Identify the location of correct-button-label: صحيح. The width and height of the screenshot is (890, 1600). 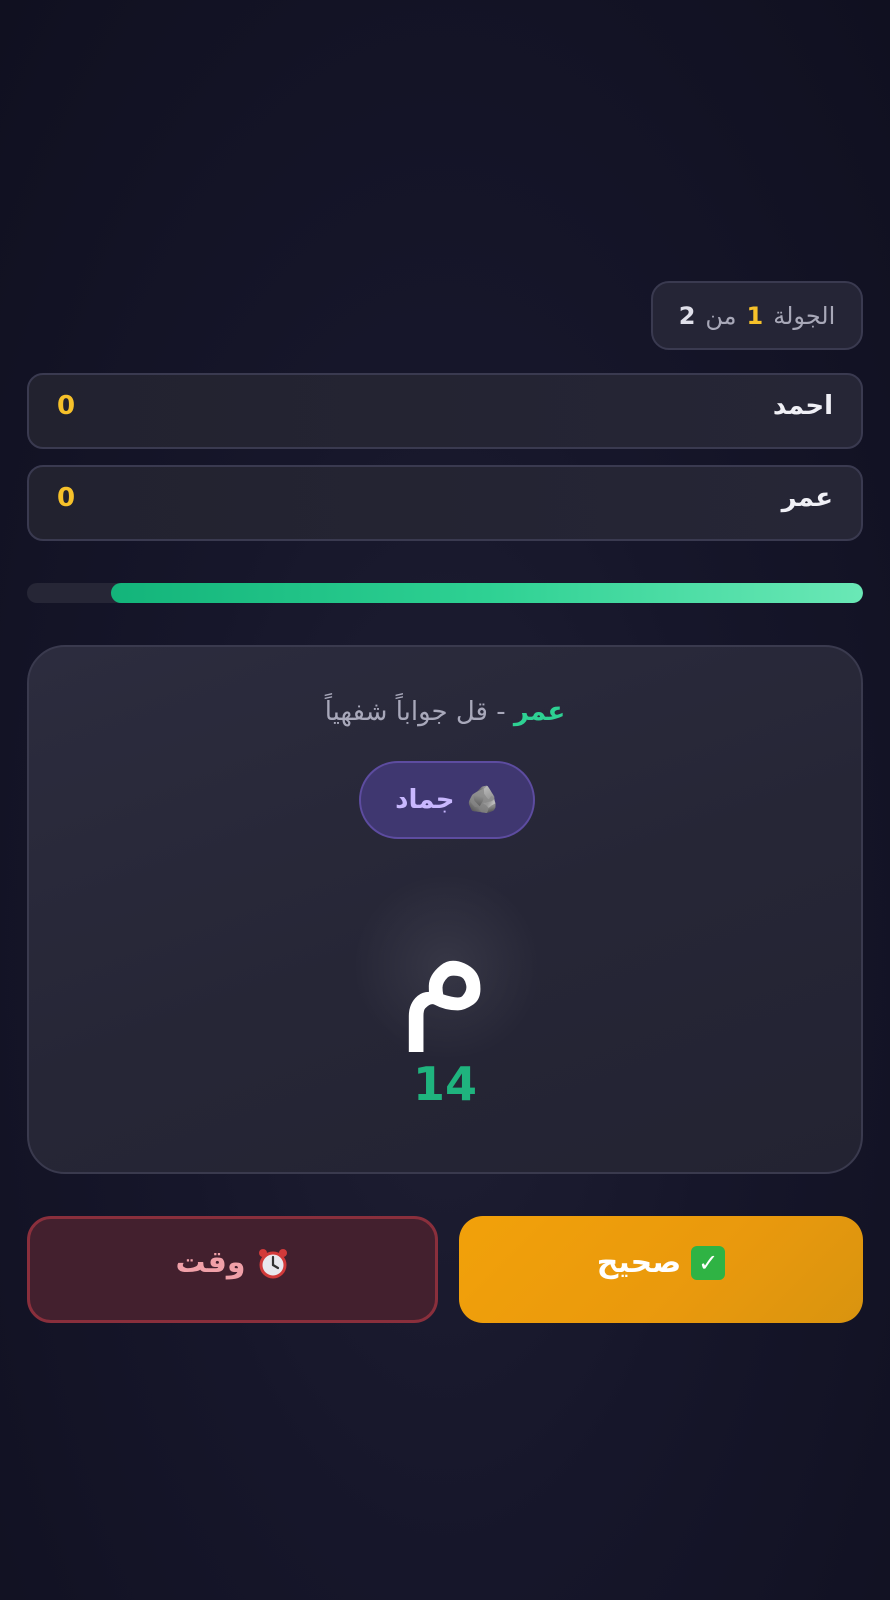
(639, 1262).